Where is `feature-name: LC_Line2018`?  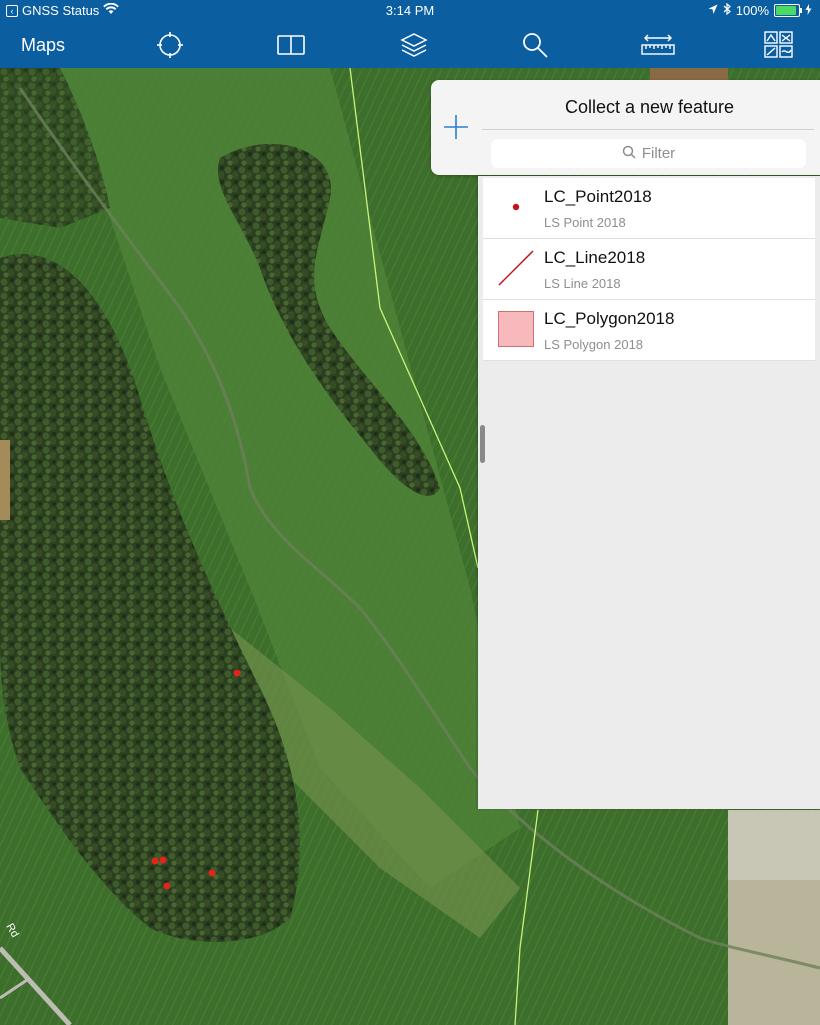
feature-name: LC_Line2018 is located at coordinates (595, 257).